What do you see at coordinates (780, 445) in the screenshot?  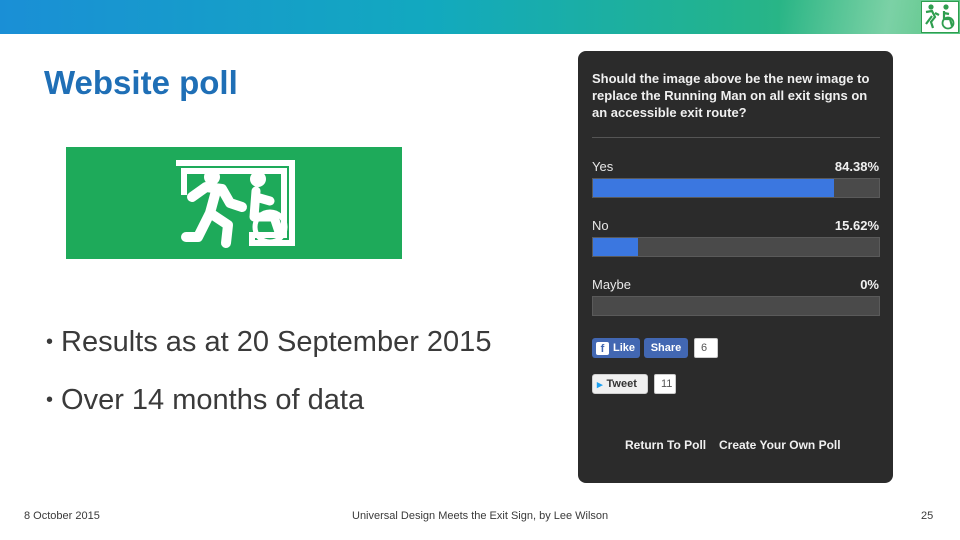 I see `create-poll-link: Create Your Own Poll` at bounding box center [780, 445].